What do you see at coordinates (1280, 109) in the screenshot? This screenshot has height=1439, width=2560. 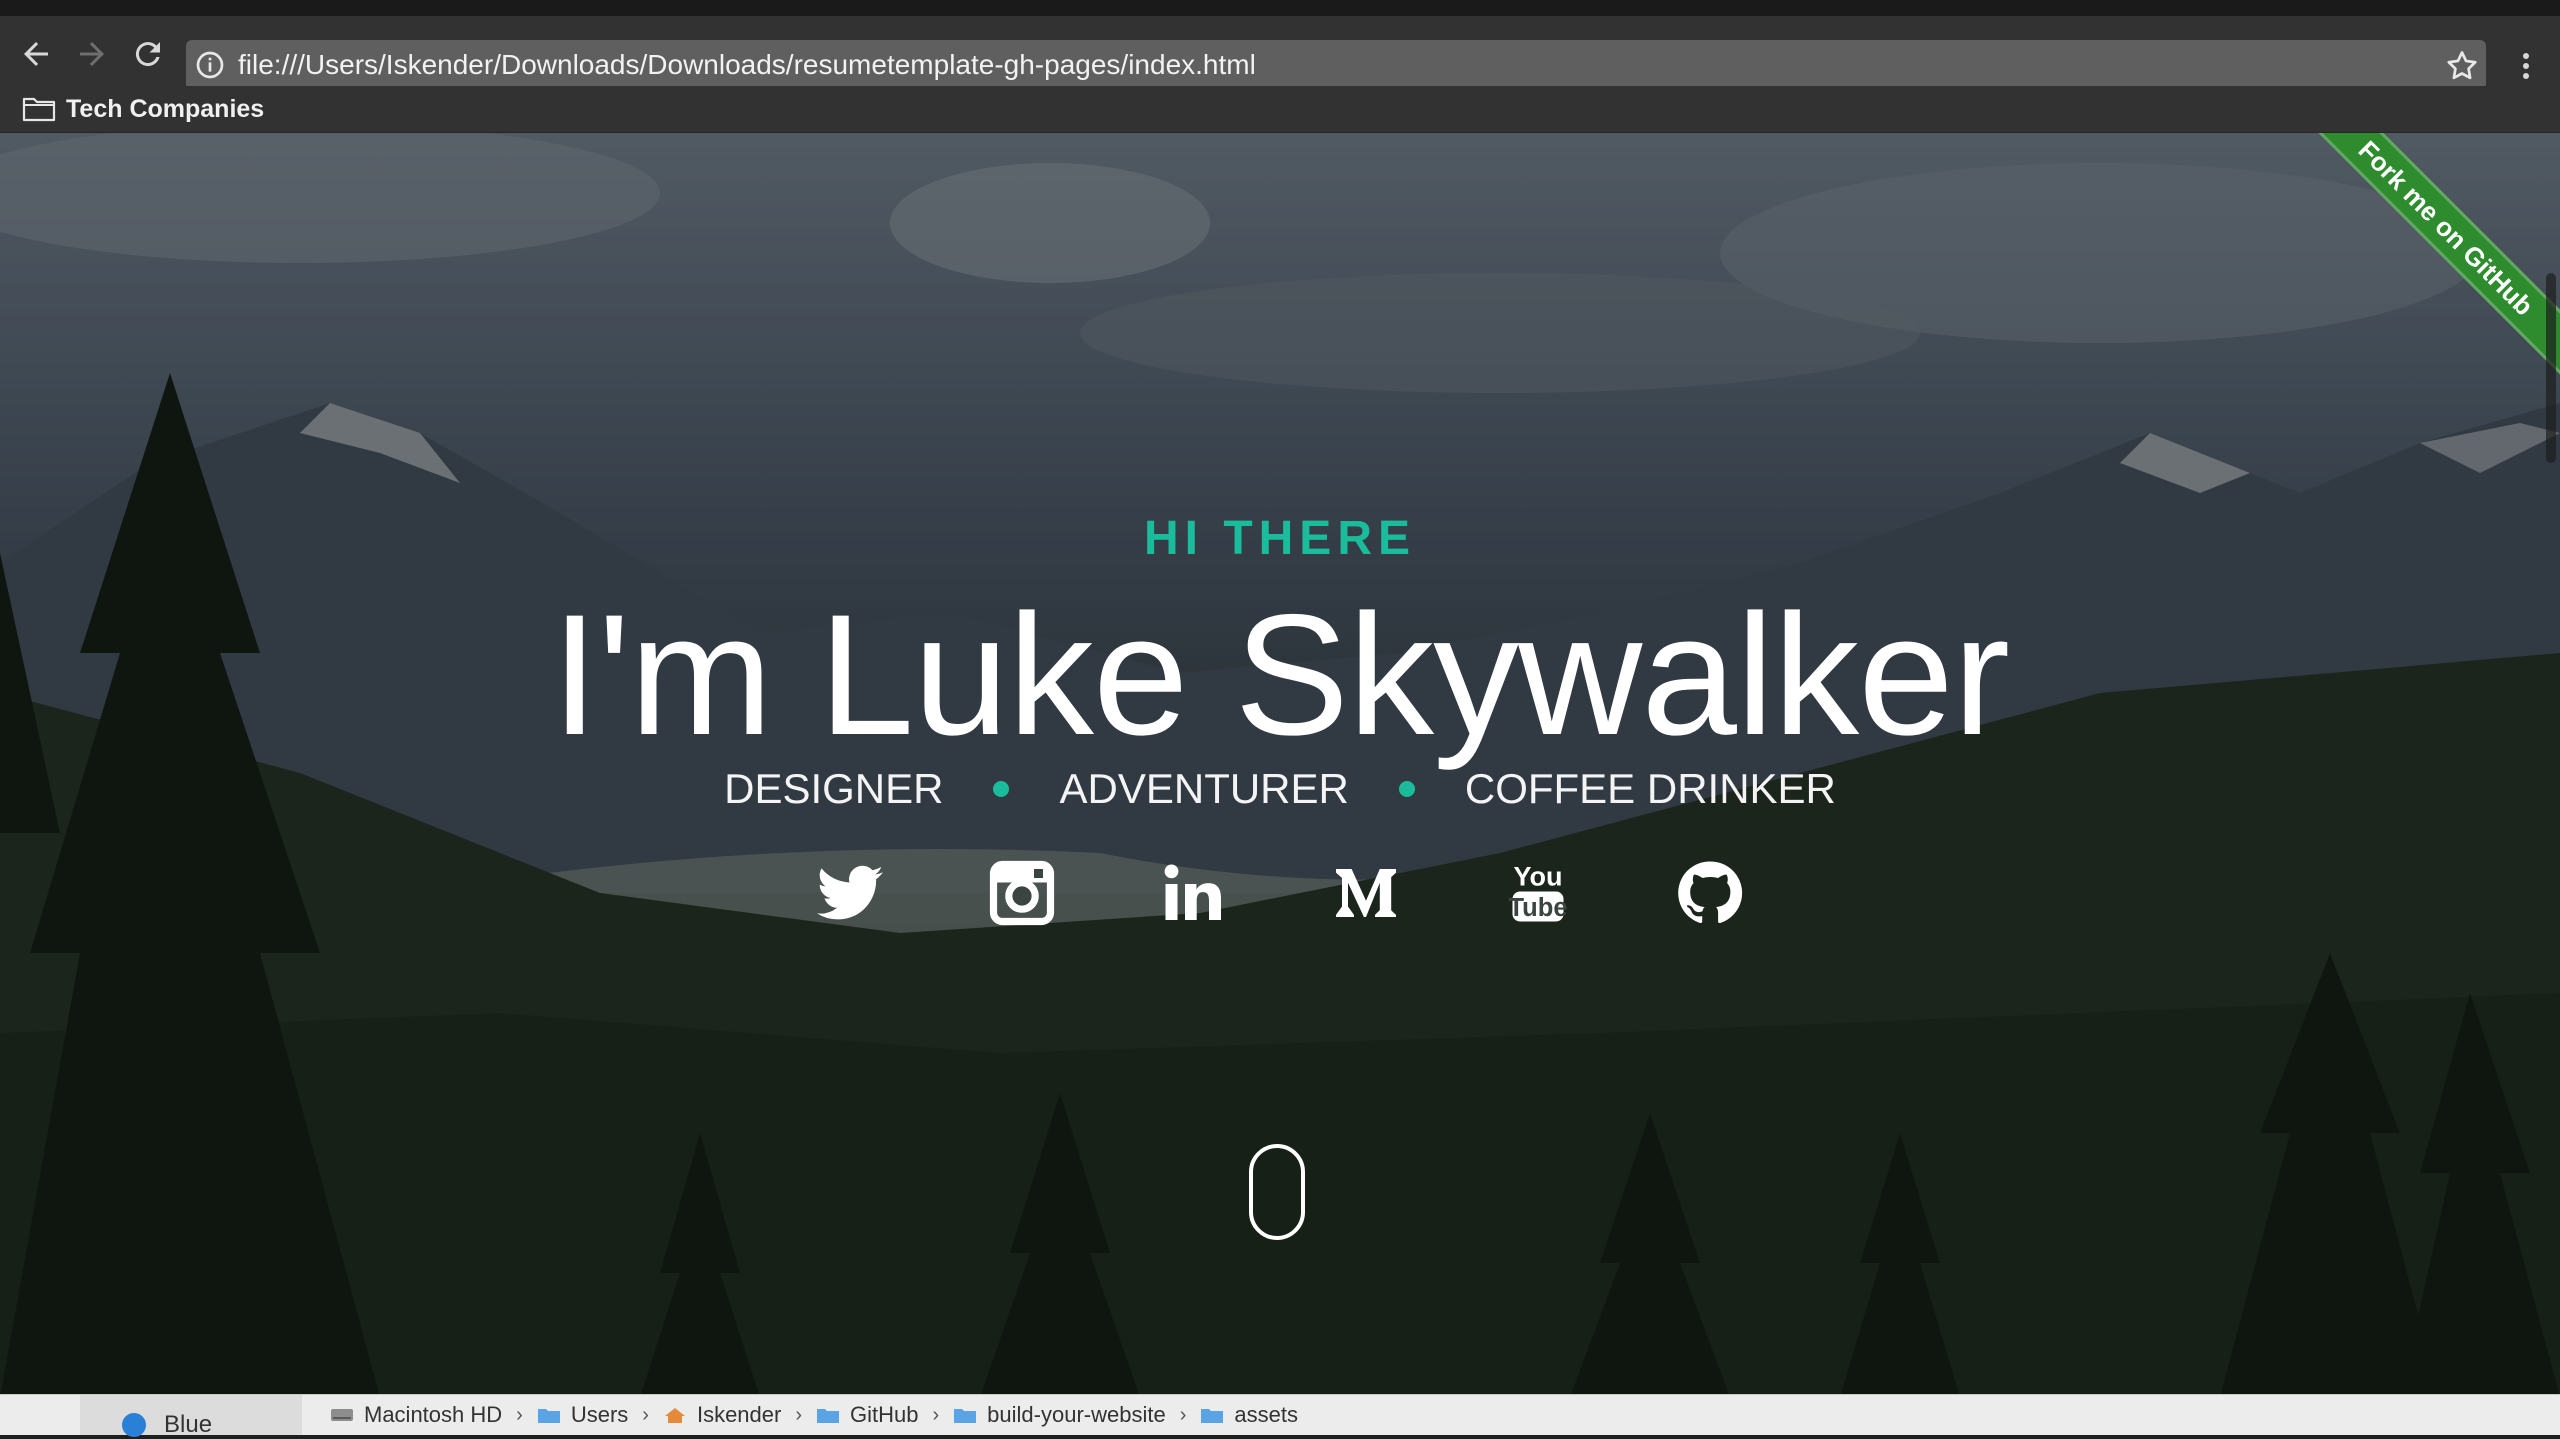 I see `bookmarks-bar: Tech Companies` at bounding box center [1280, 109].